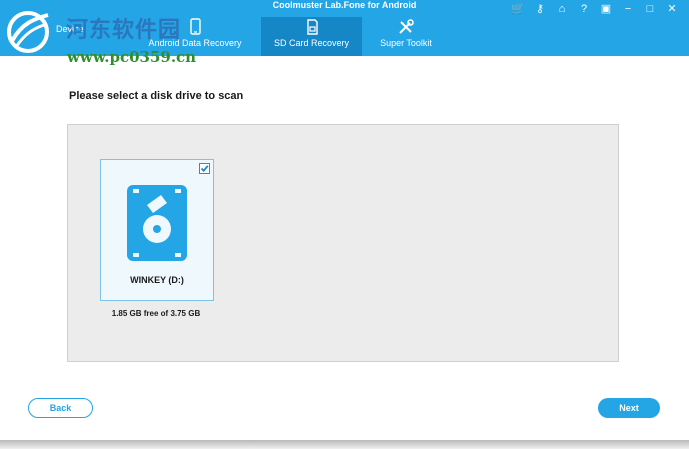 This screenshot has width=689, height=449. Describe the element at coordinates (406, 43) in the screenshot. I see `tab-label: Super Toolkit` at that location.